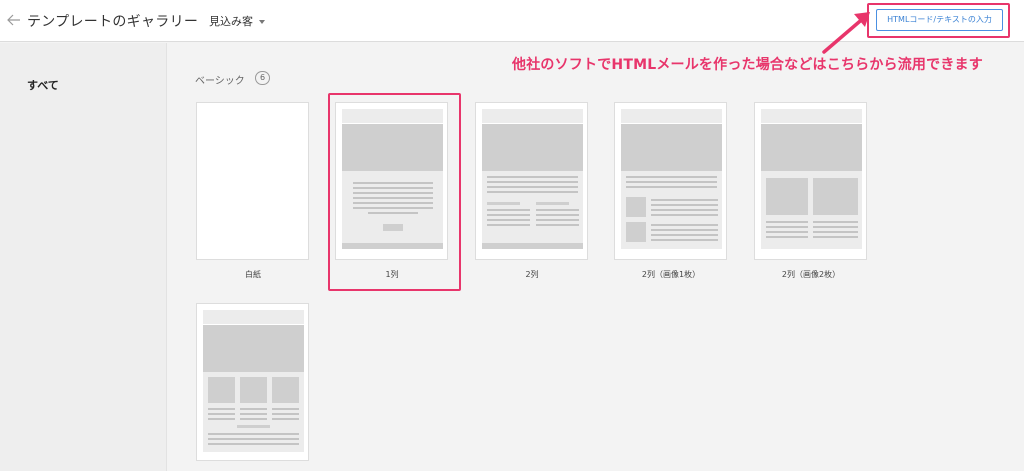 The image size is (1024, 471). I want to click on template-label-blank: 白紙, so click(253, 274).